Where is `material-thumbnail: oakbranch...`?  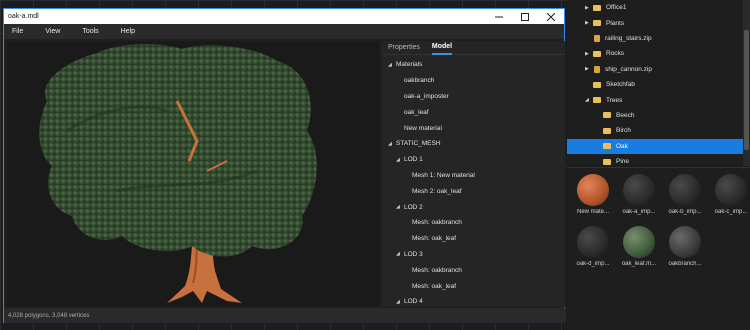
material-thumbnail: oakbranch... is located at coordinates (685, 246).